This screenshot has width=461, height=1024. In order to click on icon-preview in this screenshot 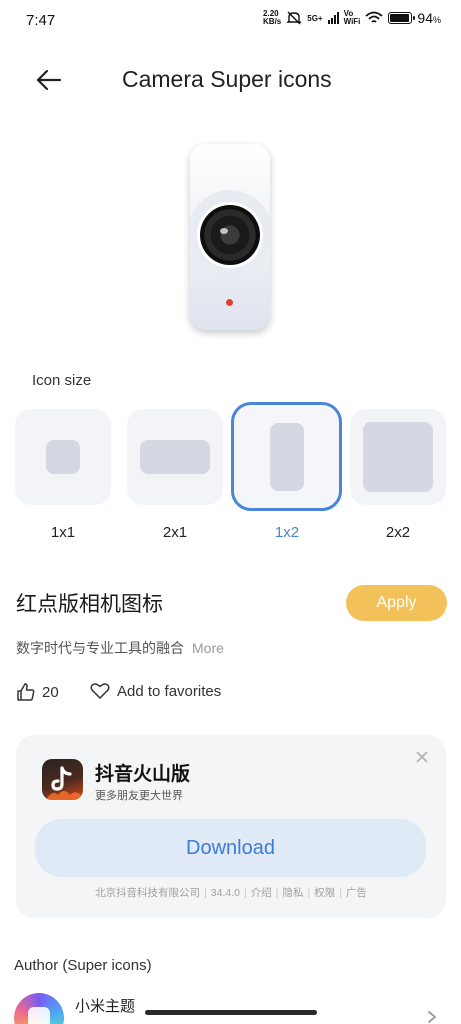, I will do `click(230, 237)`.